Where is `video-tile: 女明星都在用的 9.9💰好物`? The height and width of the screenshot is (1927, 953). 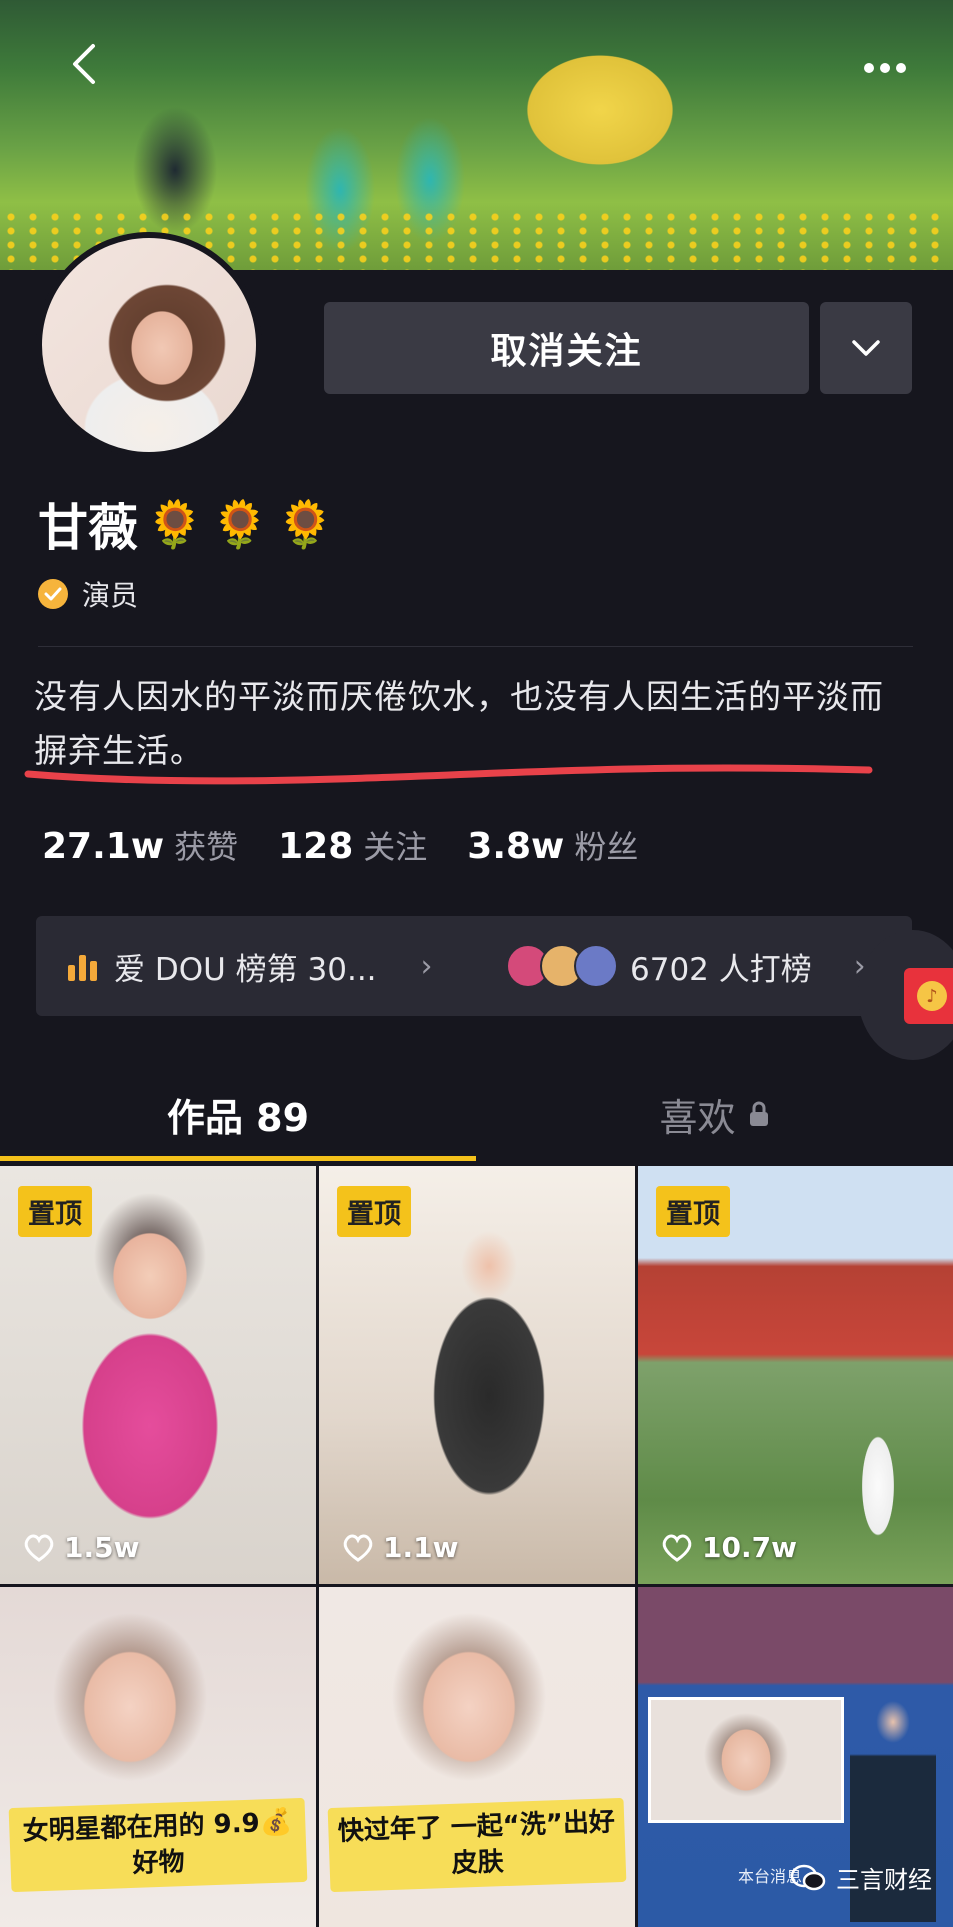 video-tile: 女明星都在用的 9.9💰好物 is located at coordinates (158, 1757).